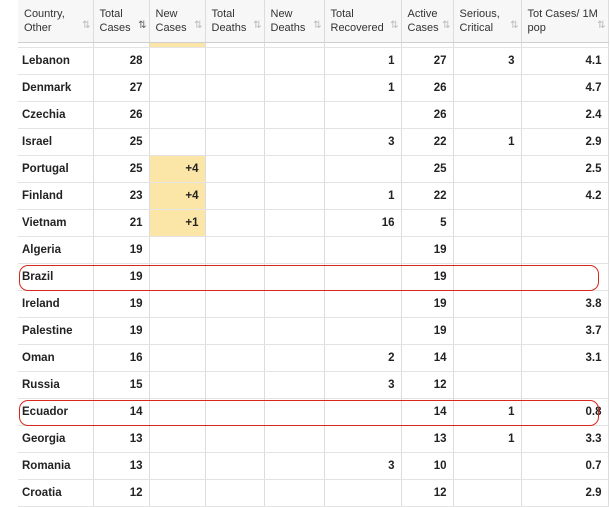  Describe the element at coordinates (565, 21) in the screenshot. I see `column-header-cases-per-million: Tot Cases/ 1M pop ⇅` at that location.